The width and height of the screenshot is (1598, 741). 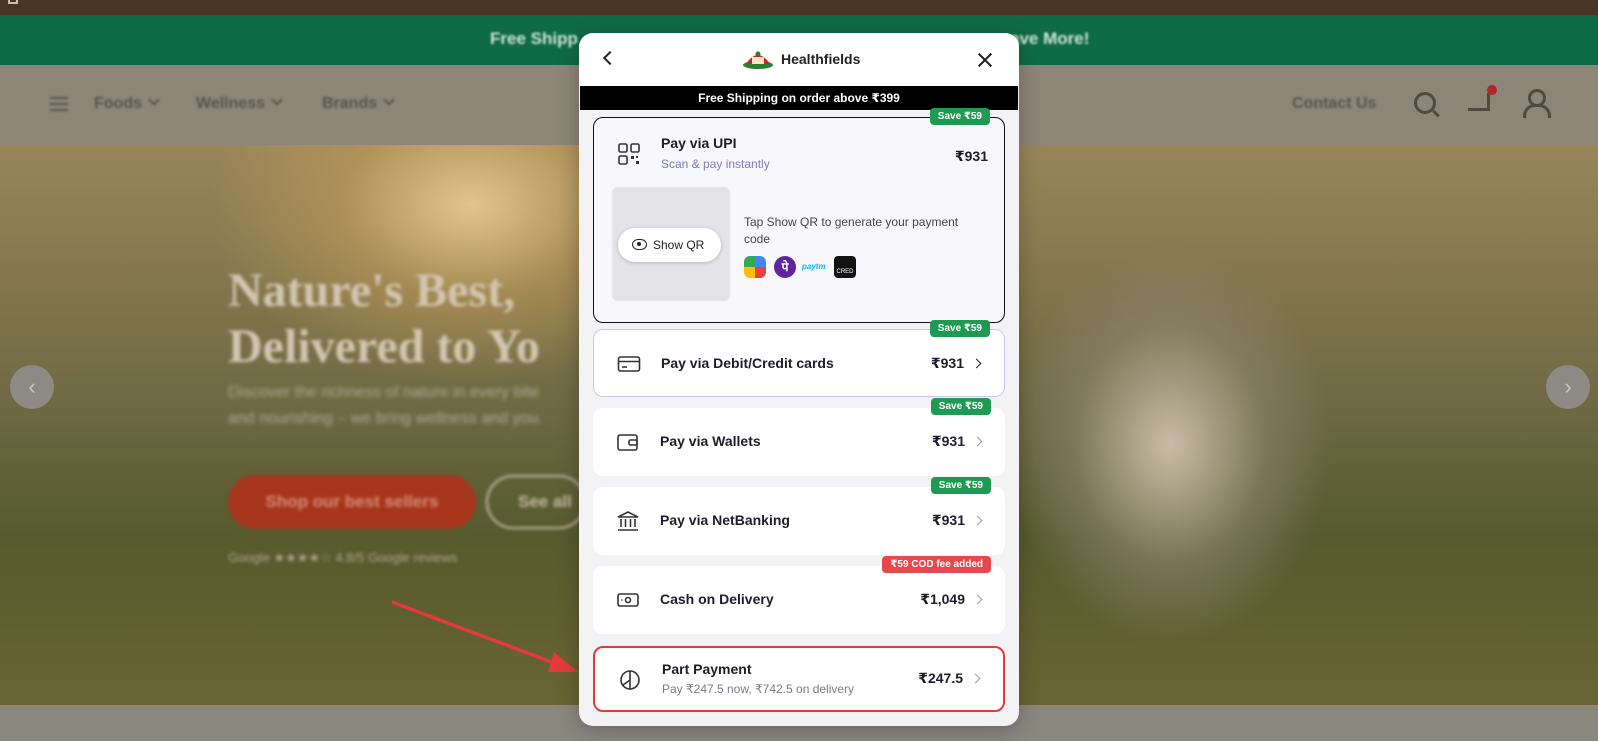 I want to click on back-chevron-icon, so click(x=610, y=58).